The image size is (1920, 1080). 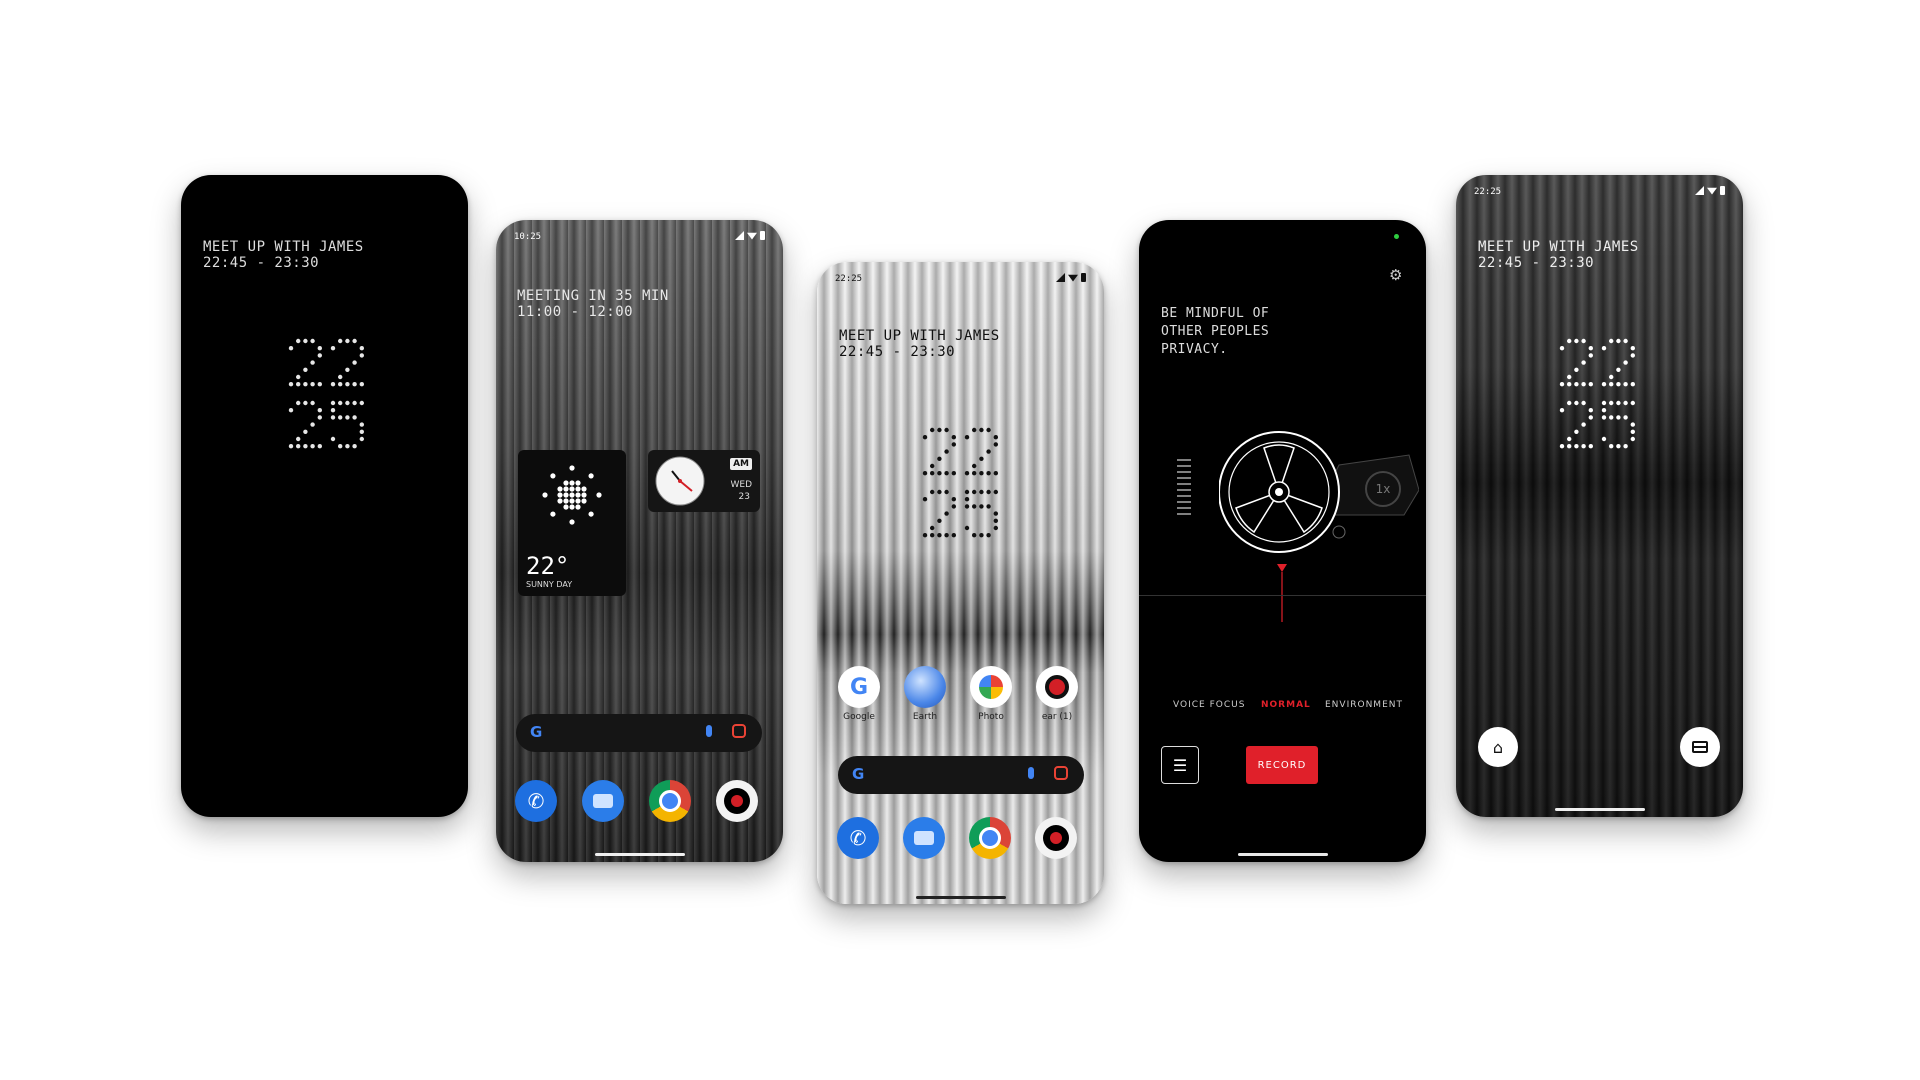 I want to click on status-time: 10:25, so click(x=528, y=237).